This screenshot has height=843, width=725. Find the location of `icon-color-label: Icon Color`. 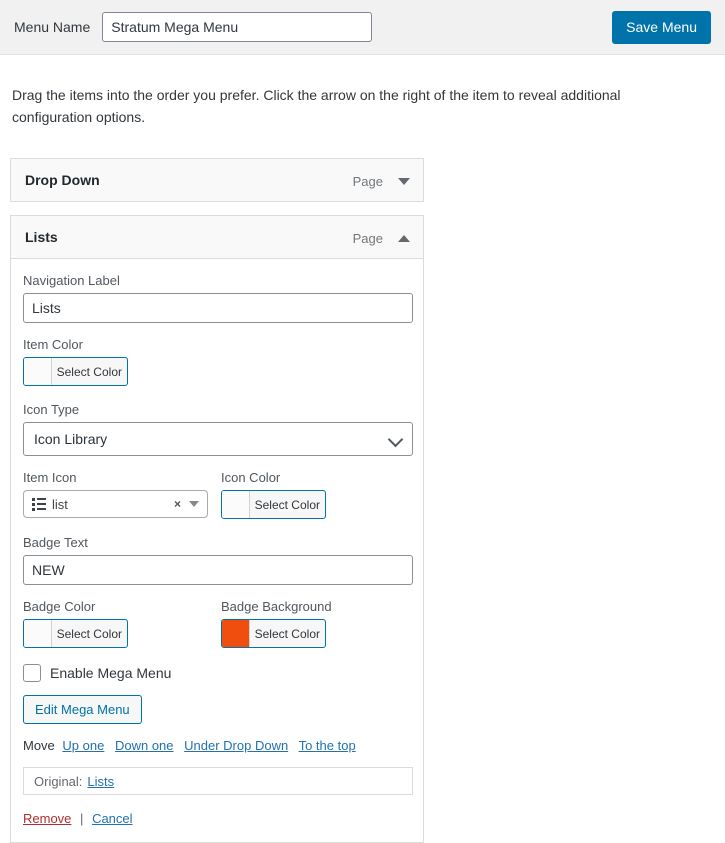

icon-color-label: Icon Color is located at coordinates (251, 478).